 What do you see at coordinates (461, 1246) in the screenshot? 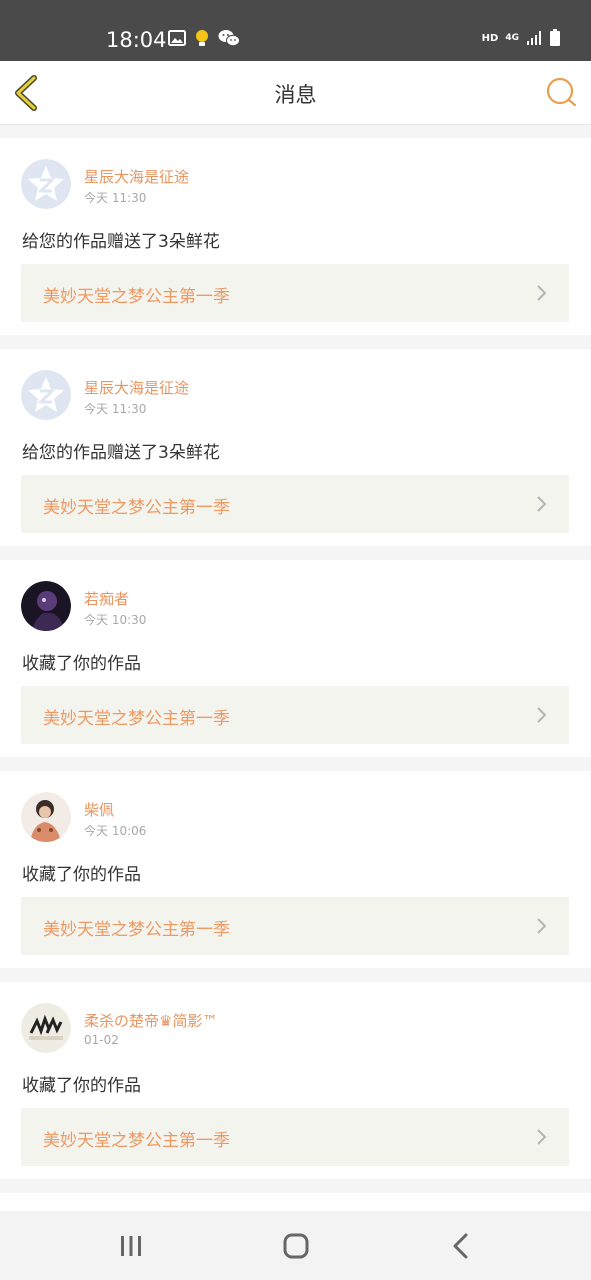
I see `back-icon` at bounding box center [461, 1246].